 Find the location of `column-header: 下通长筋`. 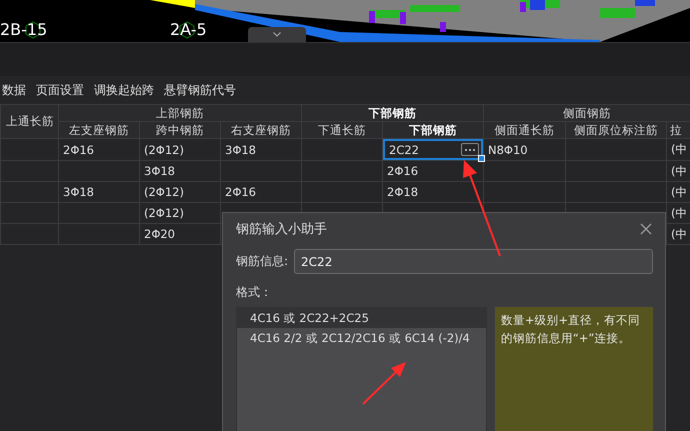

column-header: 下通长筋 is located at coordinates (342, 130).